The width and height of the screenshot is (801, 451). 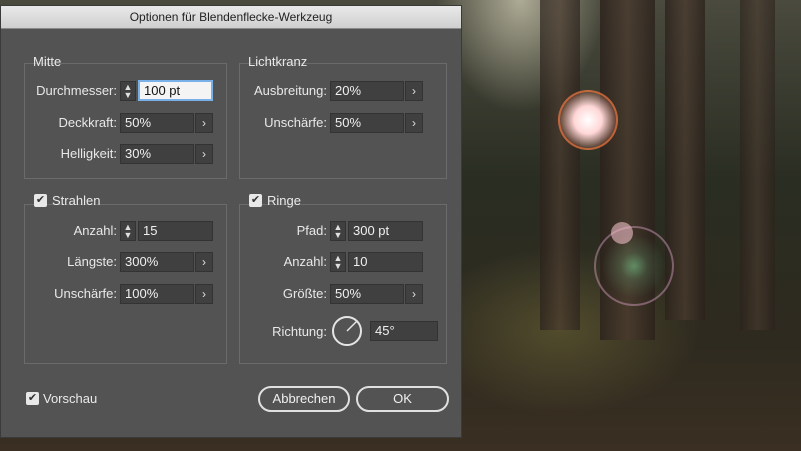 I want to click on ringe-anzahl-spinner: ▲ ▼, so click(x=338, y=262).